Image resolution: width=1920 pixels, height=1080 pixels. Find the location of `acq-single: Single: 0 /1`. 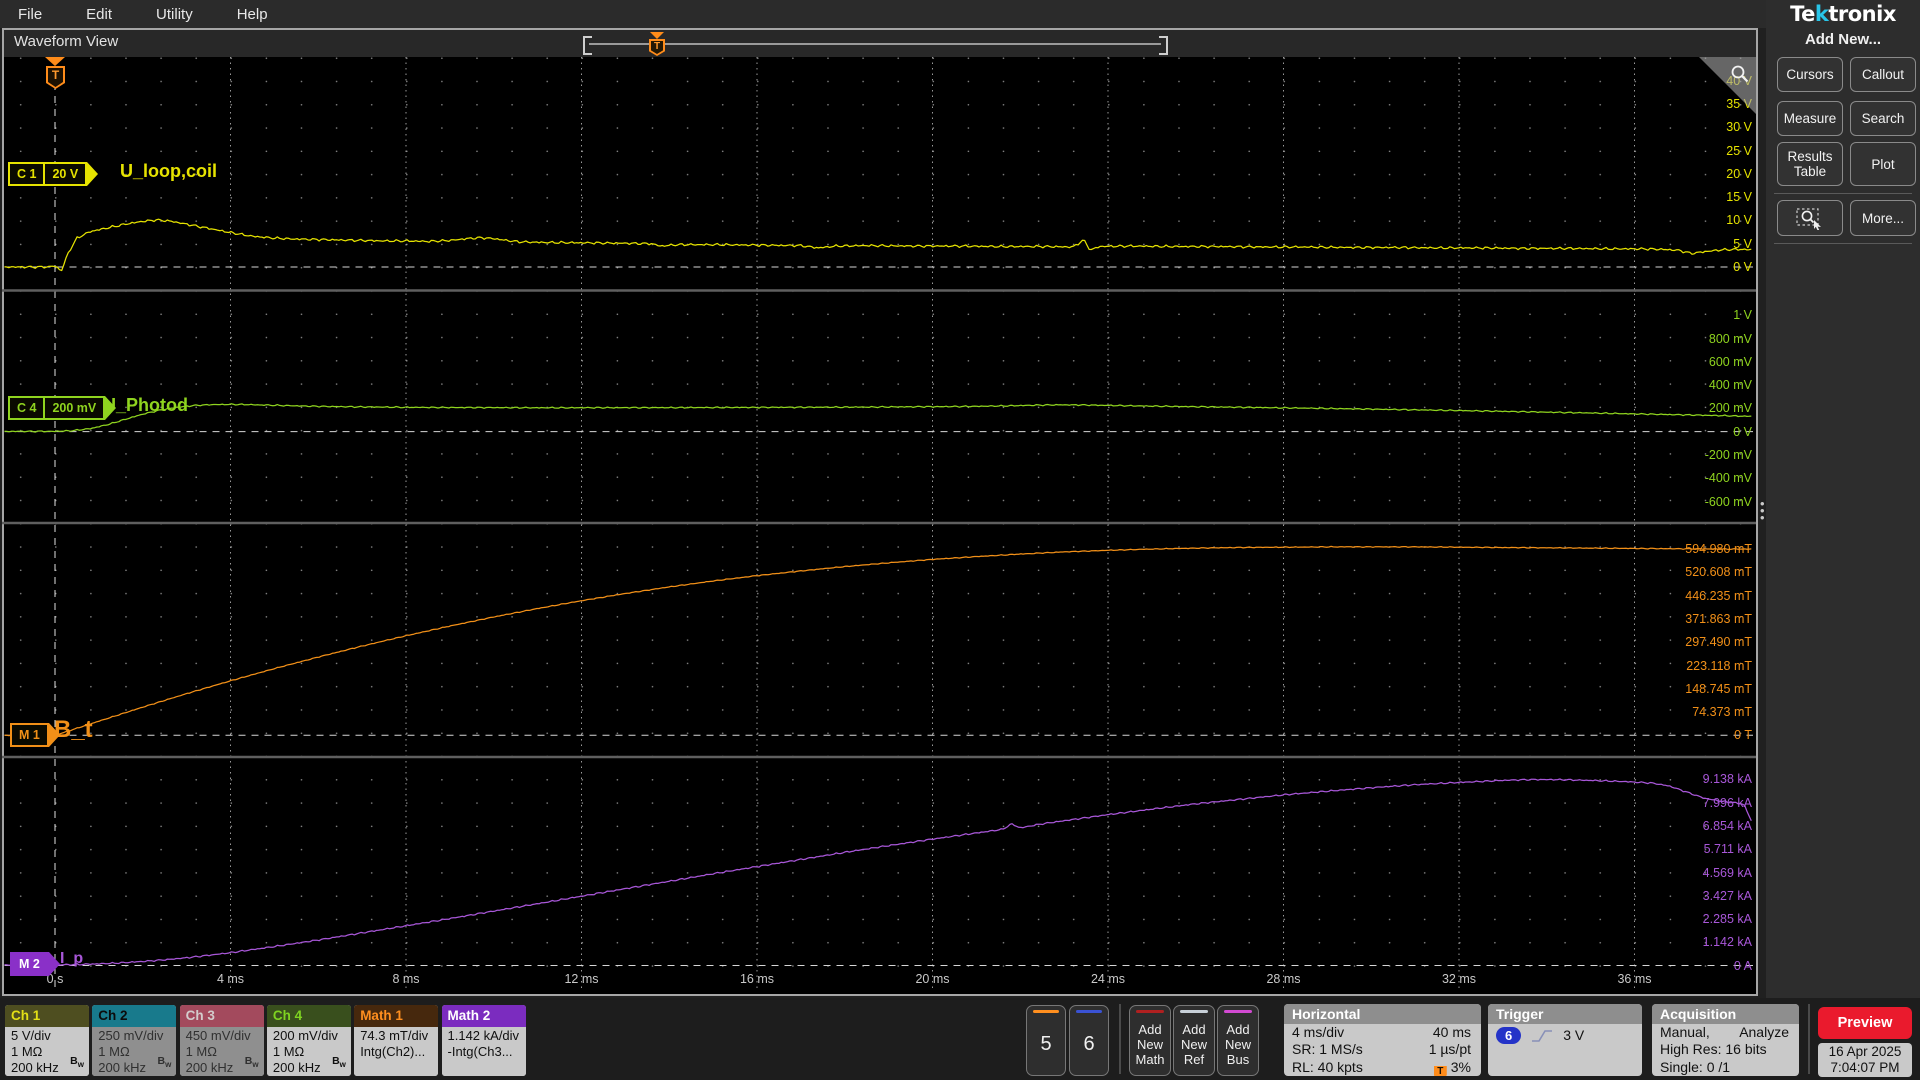

acq-single: Single: 0 /1 is located at coordinates (1695, 1066).